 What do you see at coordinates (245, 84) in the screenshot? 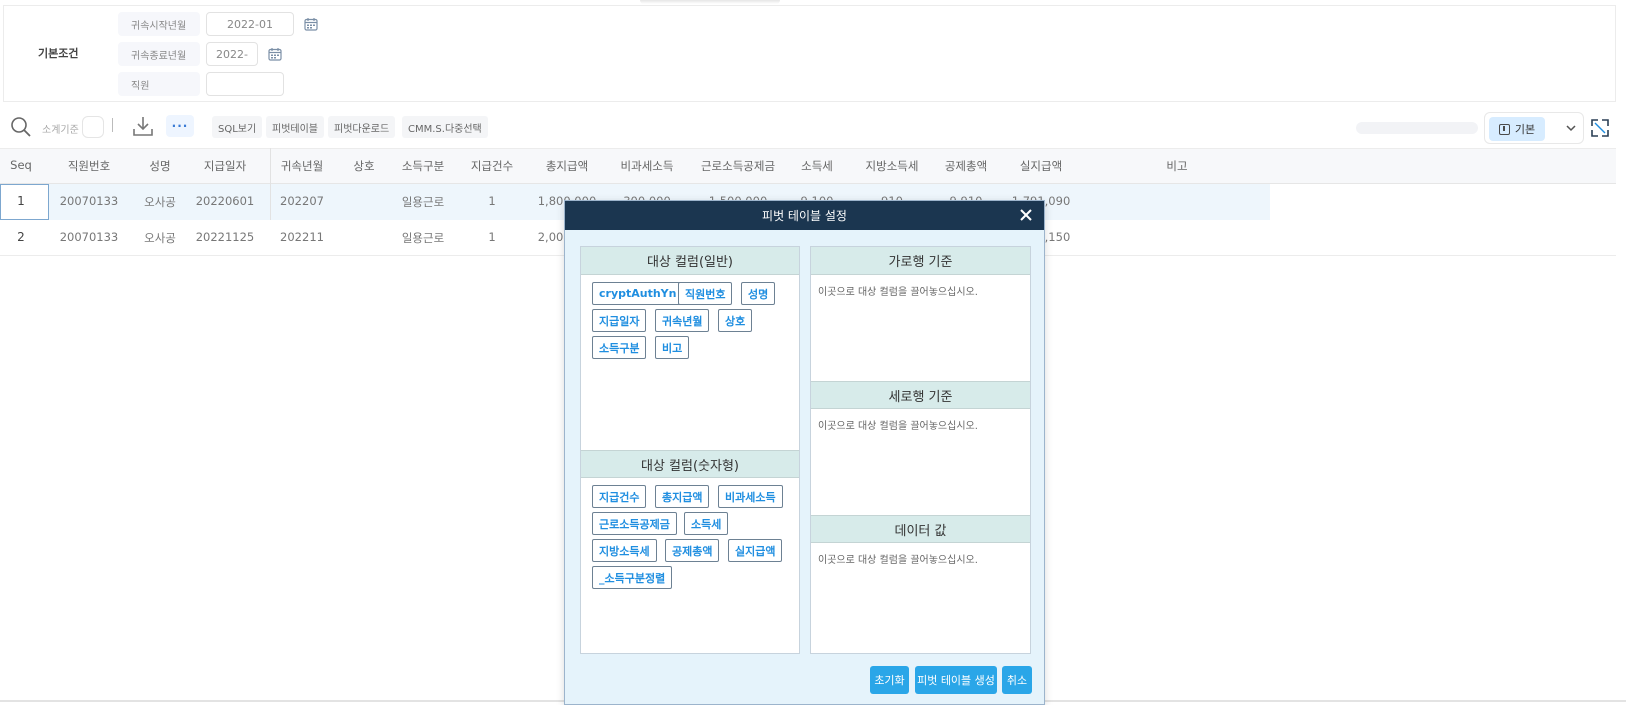
I see `employee-input` at bounding box center [245, 84].